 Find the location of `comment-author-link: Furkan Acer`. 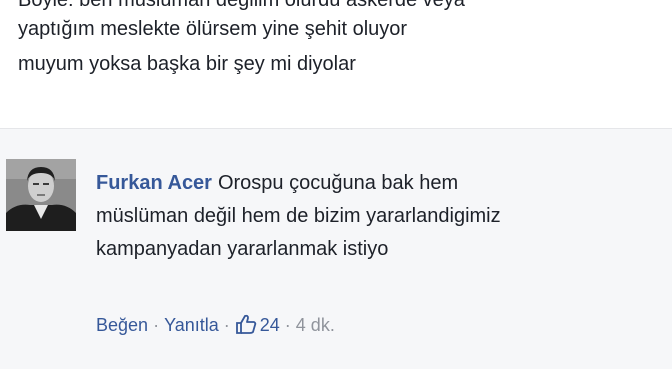

comment-author-link: Furkan Acer is located at coordinates (154, 183).